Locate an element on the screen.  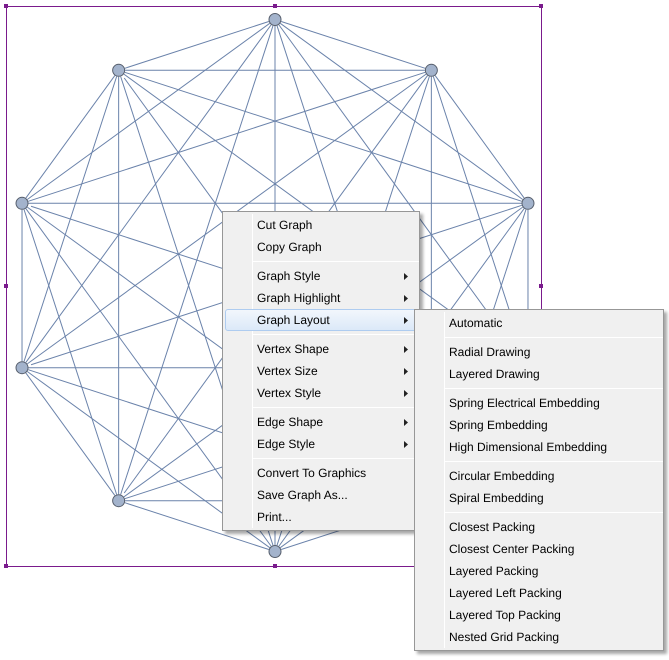
menu-item: Edge Style is located at coordinates (321, 444).